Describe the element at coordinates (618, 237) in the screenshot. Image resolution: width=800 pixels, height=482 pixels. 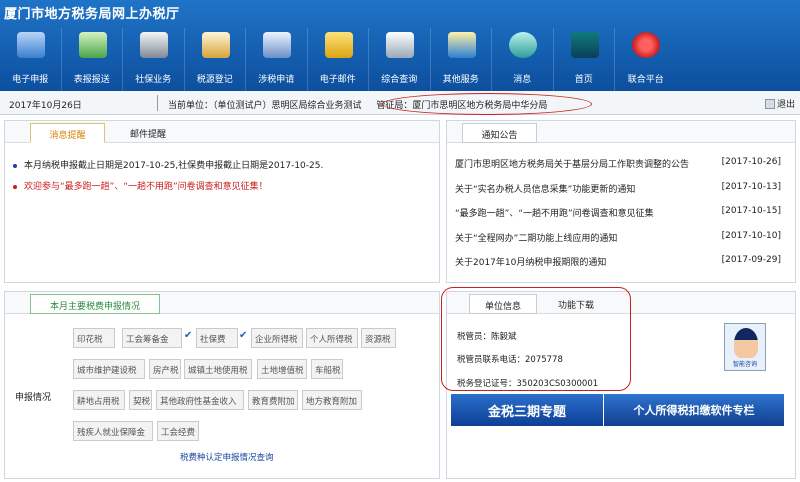
I see `notice-item: 关于“全程网办”二期功能上线应用的通知 [2017-10-10]` at that location.